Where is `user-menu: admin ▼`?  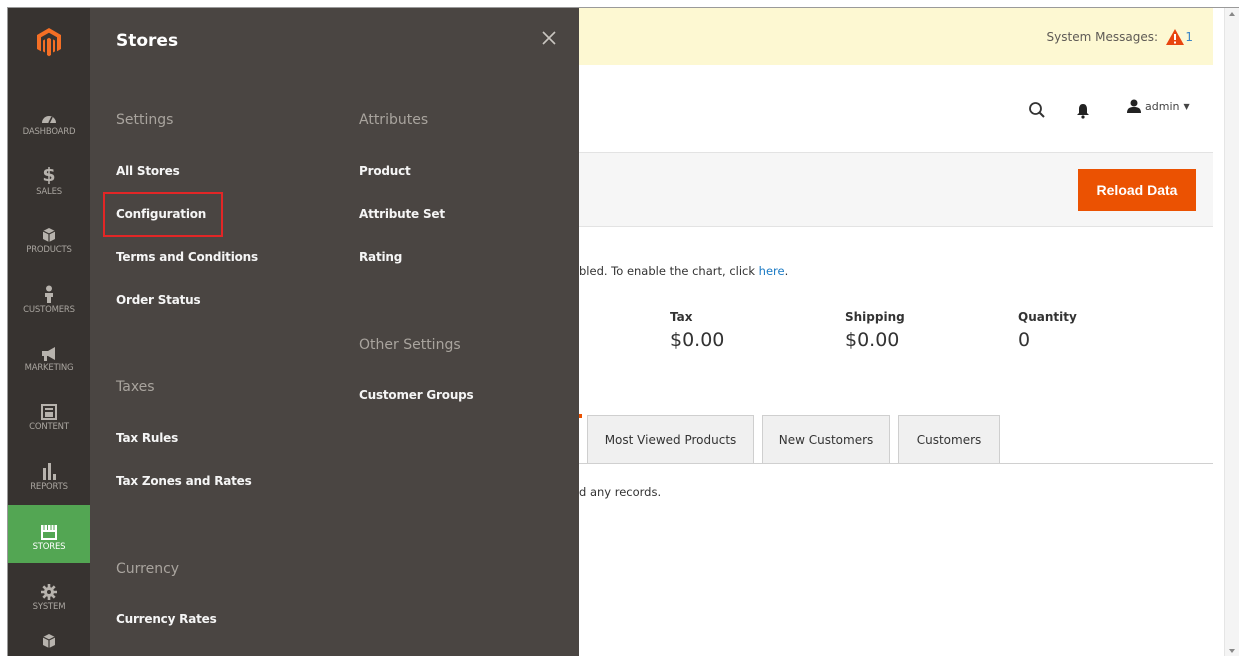 user-menu: admin ▼ is located at coordinates (1158, 106).